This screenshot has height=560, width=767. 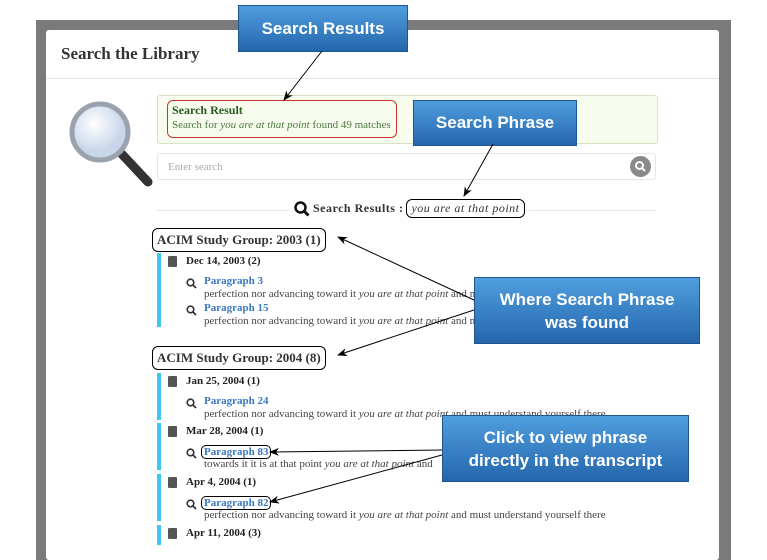 I want to click on results-heading-label: Search Results :, so click(x=358, y=208).